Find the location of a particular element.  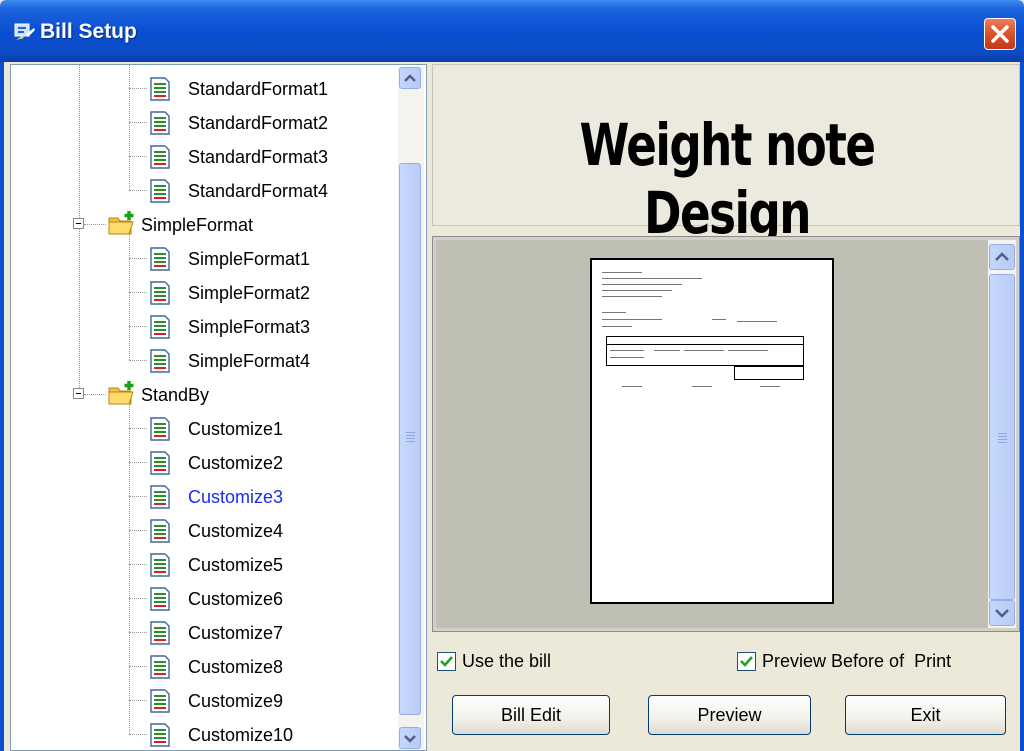

tree-folder-node: StandBy is located at coordinates (203, 394).